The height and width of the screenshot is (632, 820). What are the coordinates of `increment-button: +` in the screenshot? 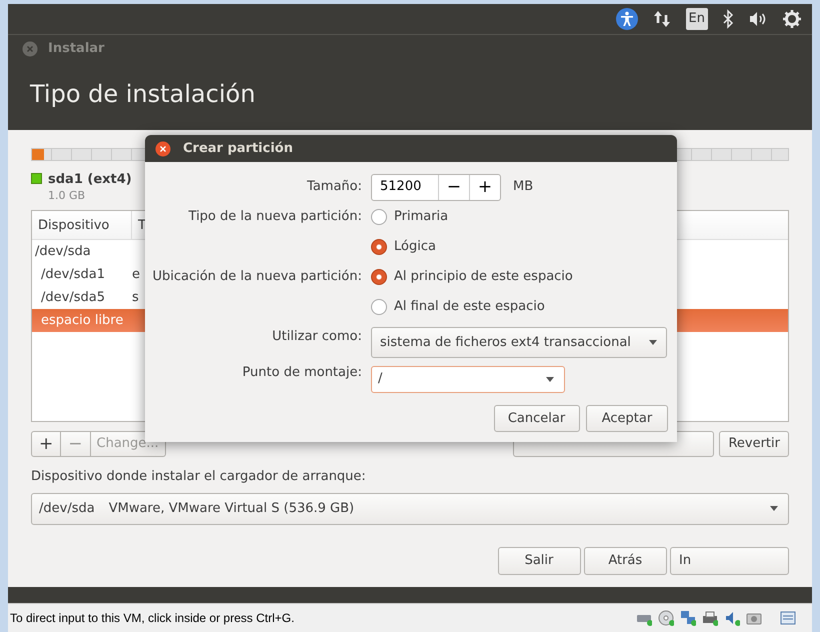 It's located at (484, 187).